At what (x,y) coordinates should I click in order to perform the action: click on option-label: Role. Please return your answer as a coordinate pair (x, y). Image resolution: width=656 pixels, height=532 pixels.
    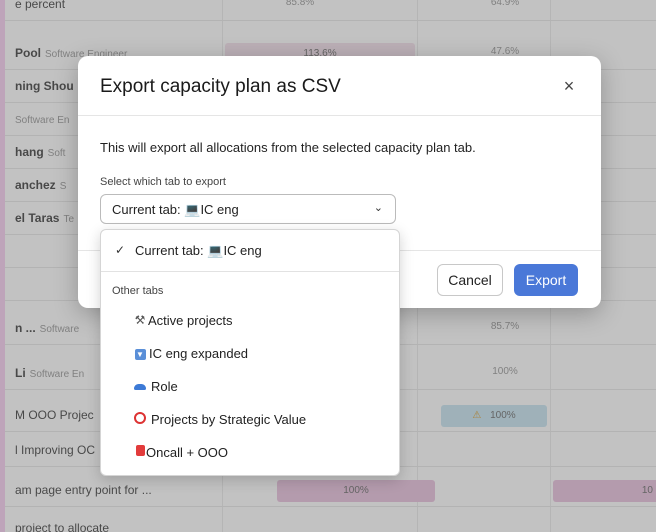
    Looking at the image, I should click on (164, 386).